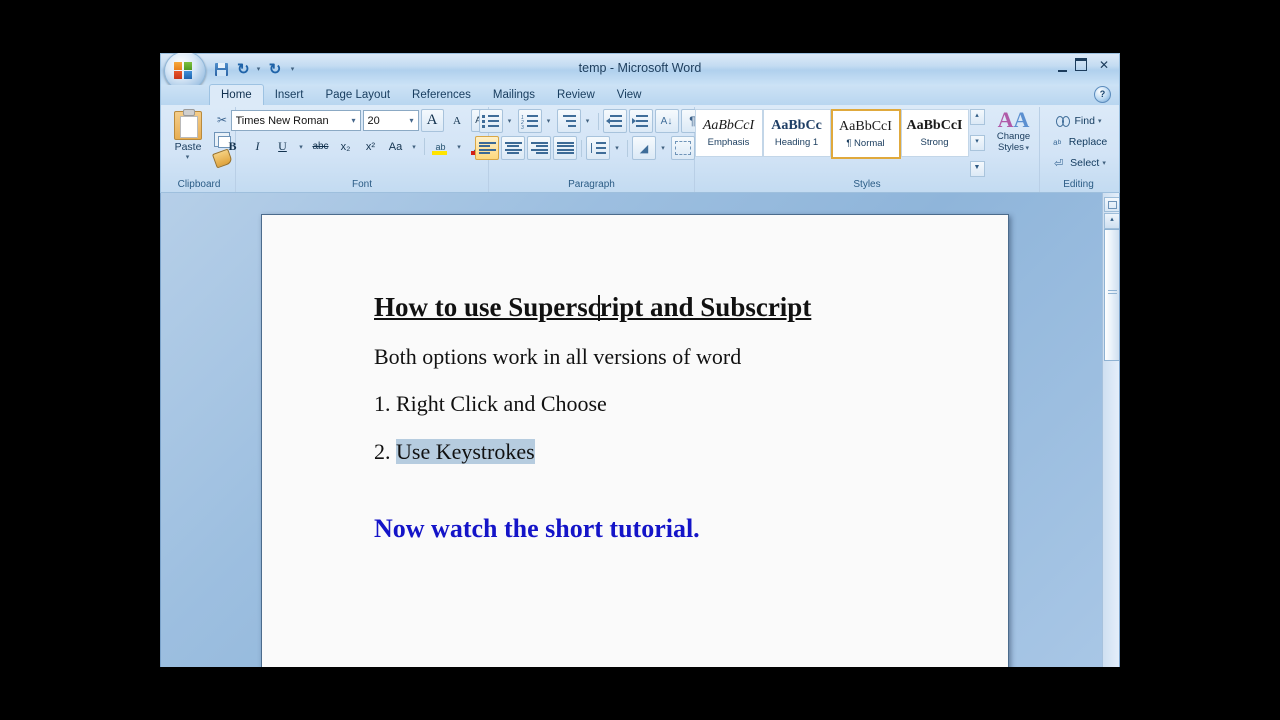 Image resolution: width=1280 pixels, height=720 pixels. Describe the element at coordinates (459, 146) in the screenshot. I see `highlight-dropdown: ▾` at that location.